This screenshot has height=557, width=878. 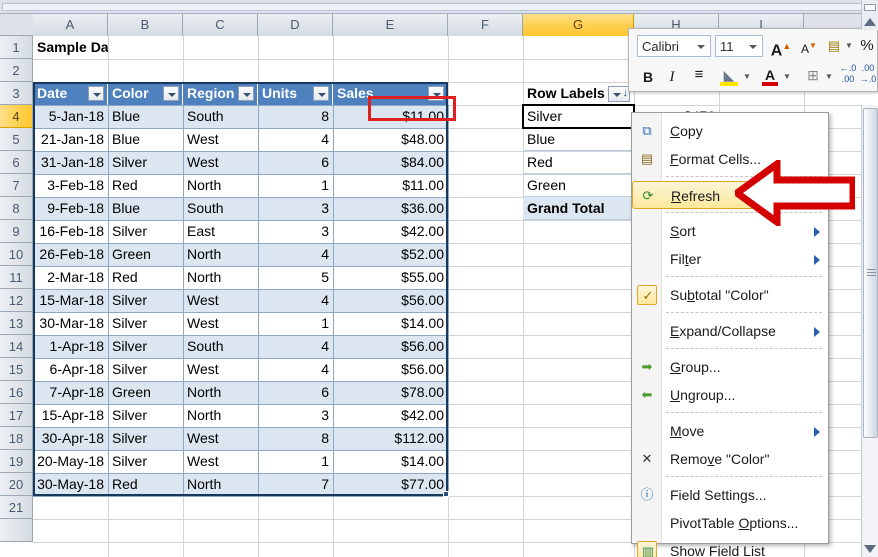 I want to click on column-header-d: D, so click(x=295, y=25).